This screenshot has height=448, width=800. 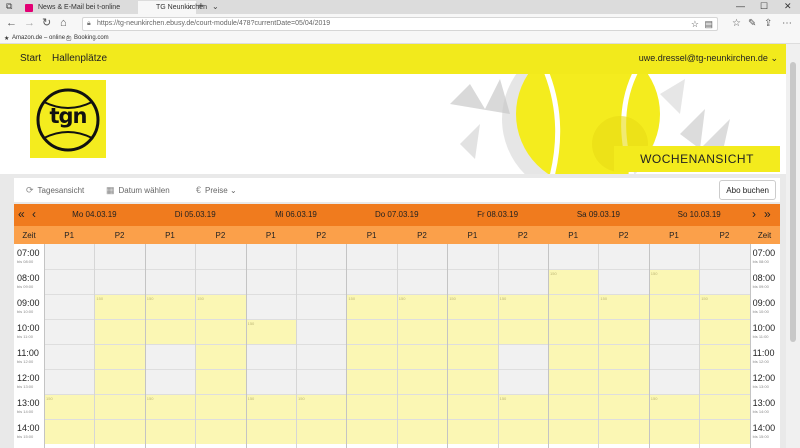 I want to click on first-week-icon: «, so click(x=21, y=214).